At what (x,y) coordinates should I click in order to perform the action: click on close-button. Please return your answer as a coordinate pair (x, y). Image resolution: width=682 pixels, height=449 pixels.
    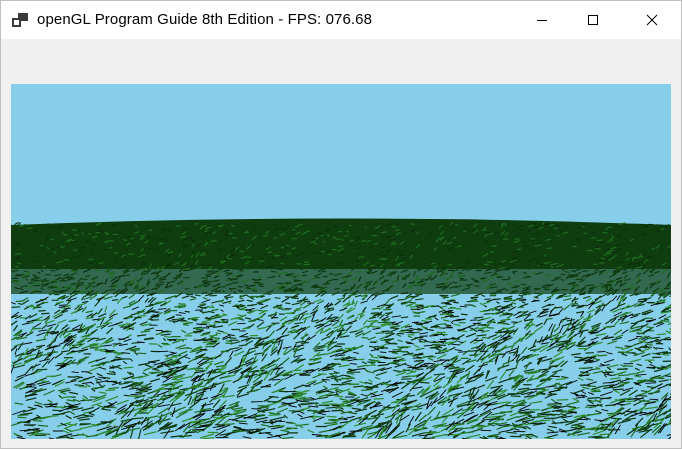
    Looking at the image, I should click on (652, 20).